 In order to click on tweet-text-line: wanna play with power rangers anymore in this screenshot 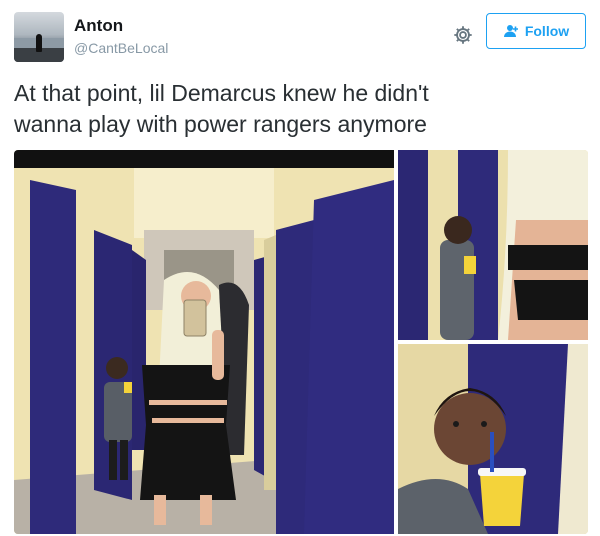, I will do `click(220, 124)`.